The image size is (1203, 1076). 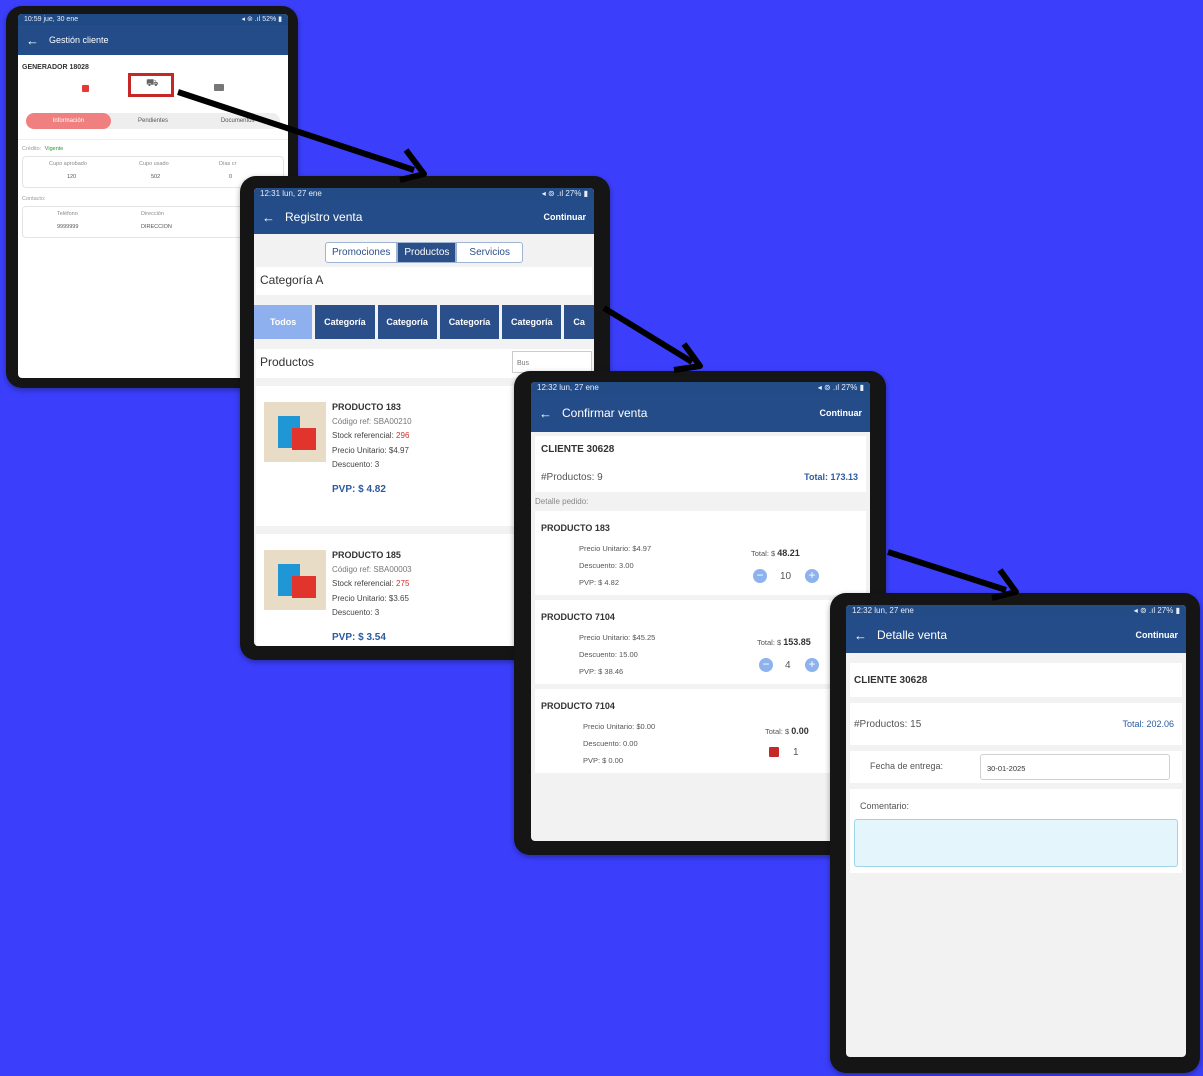 I want to click on segment-productos: Productos, so click(x=427, y=252).